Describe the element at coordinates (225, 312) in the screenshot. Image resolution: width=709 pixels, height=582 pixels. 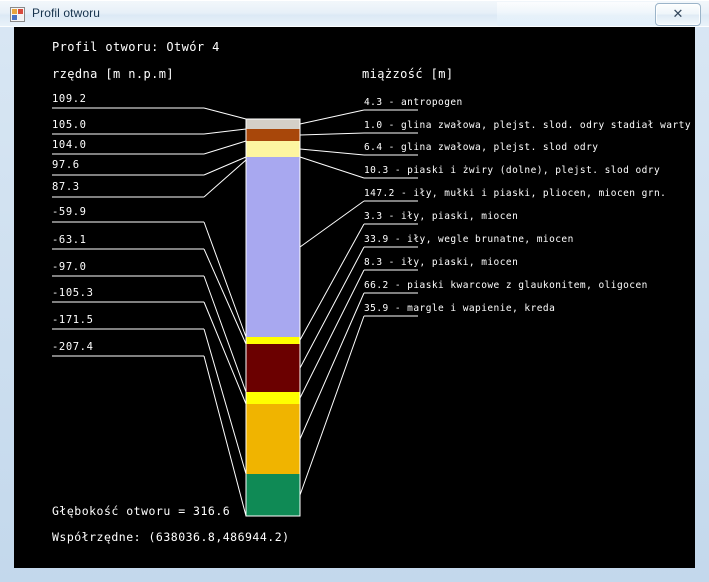
I see `left-leader-lines` at that location.